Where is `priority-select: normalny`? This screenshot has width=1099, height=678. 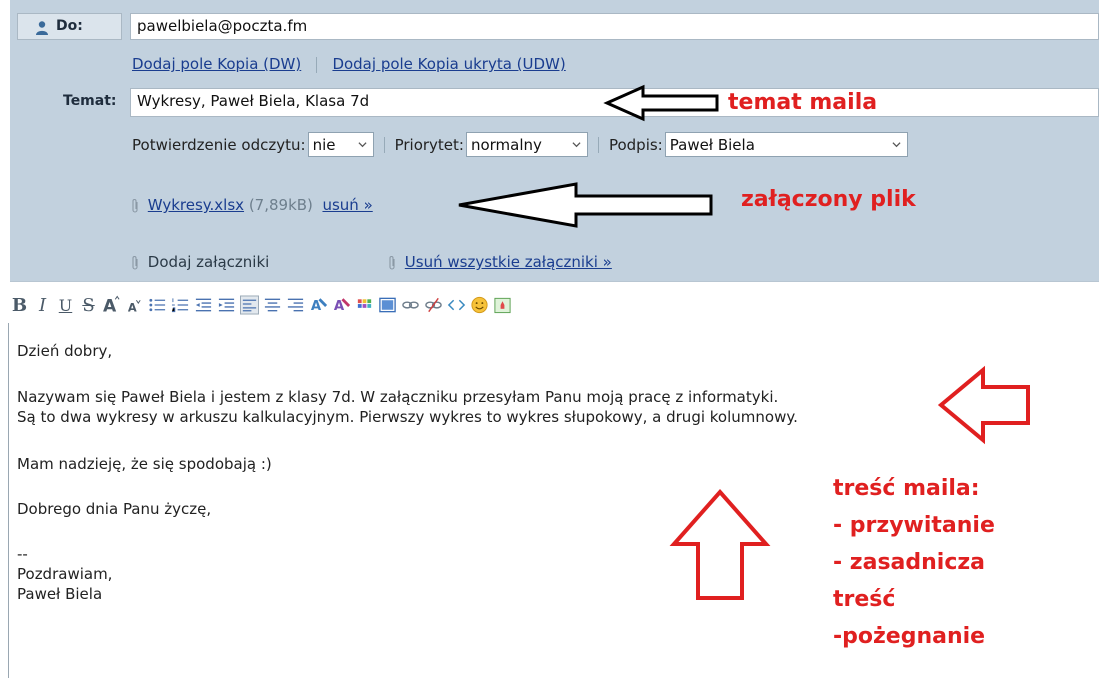 priority-select: normalny is located at coordinates (526, 144).